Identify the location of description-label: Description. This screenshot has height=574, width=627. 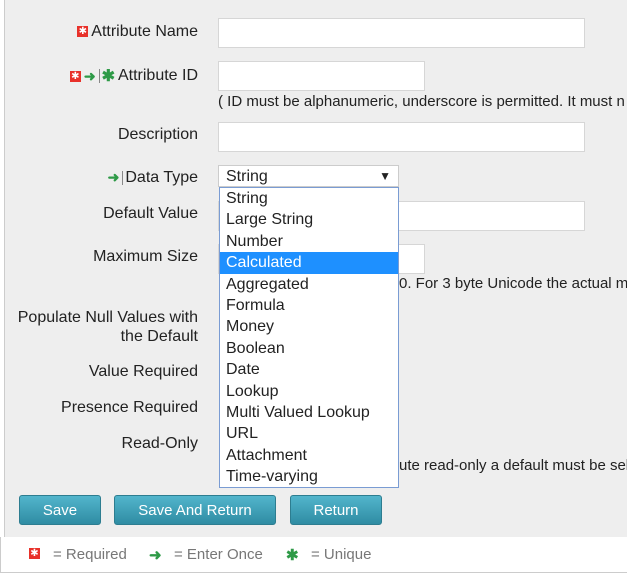
(157, 134).